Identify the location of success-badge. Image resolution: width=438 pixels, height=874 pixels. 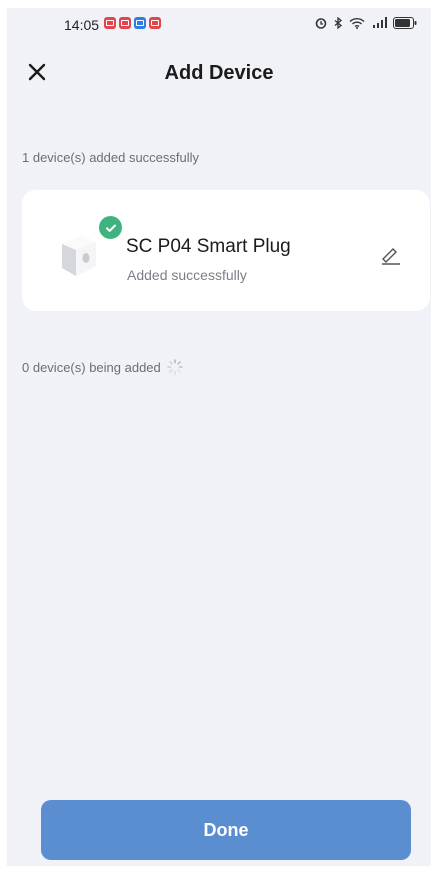
(110, 227).